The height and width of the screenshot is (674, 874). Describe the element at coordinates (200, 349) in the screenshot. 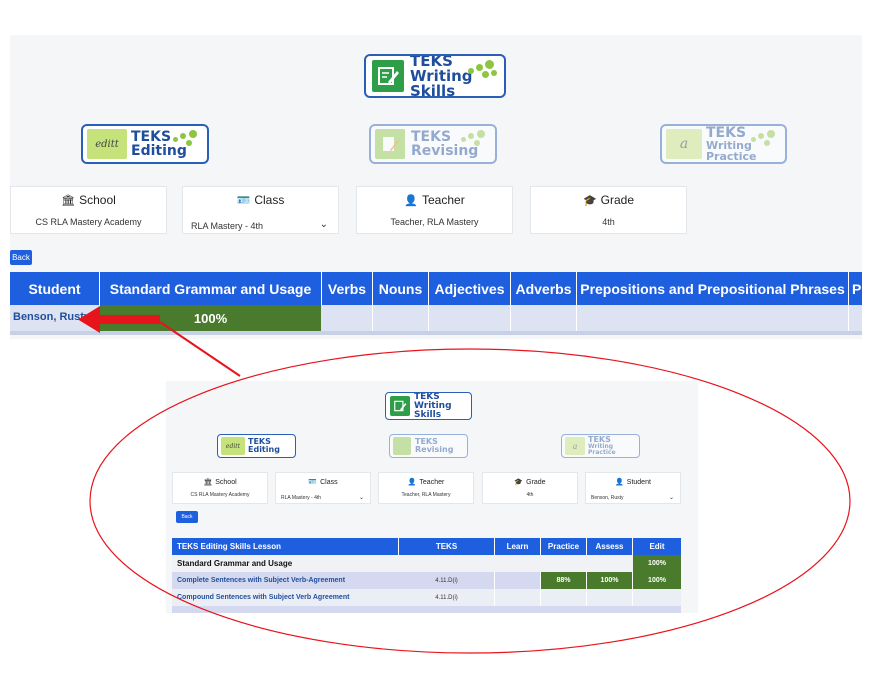

I see `annotation-pointer-line` at that location.